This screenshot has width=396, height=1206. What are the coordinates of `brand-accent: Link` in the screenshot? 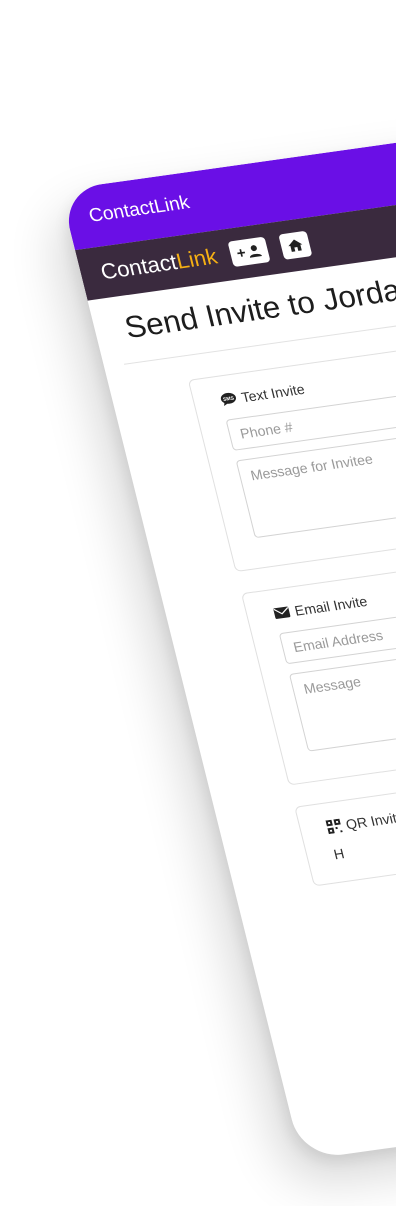 It's located at (196, 258).